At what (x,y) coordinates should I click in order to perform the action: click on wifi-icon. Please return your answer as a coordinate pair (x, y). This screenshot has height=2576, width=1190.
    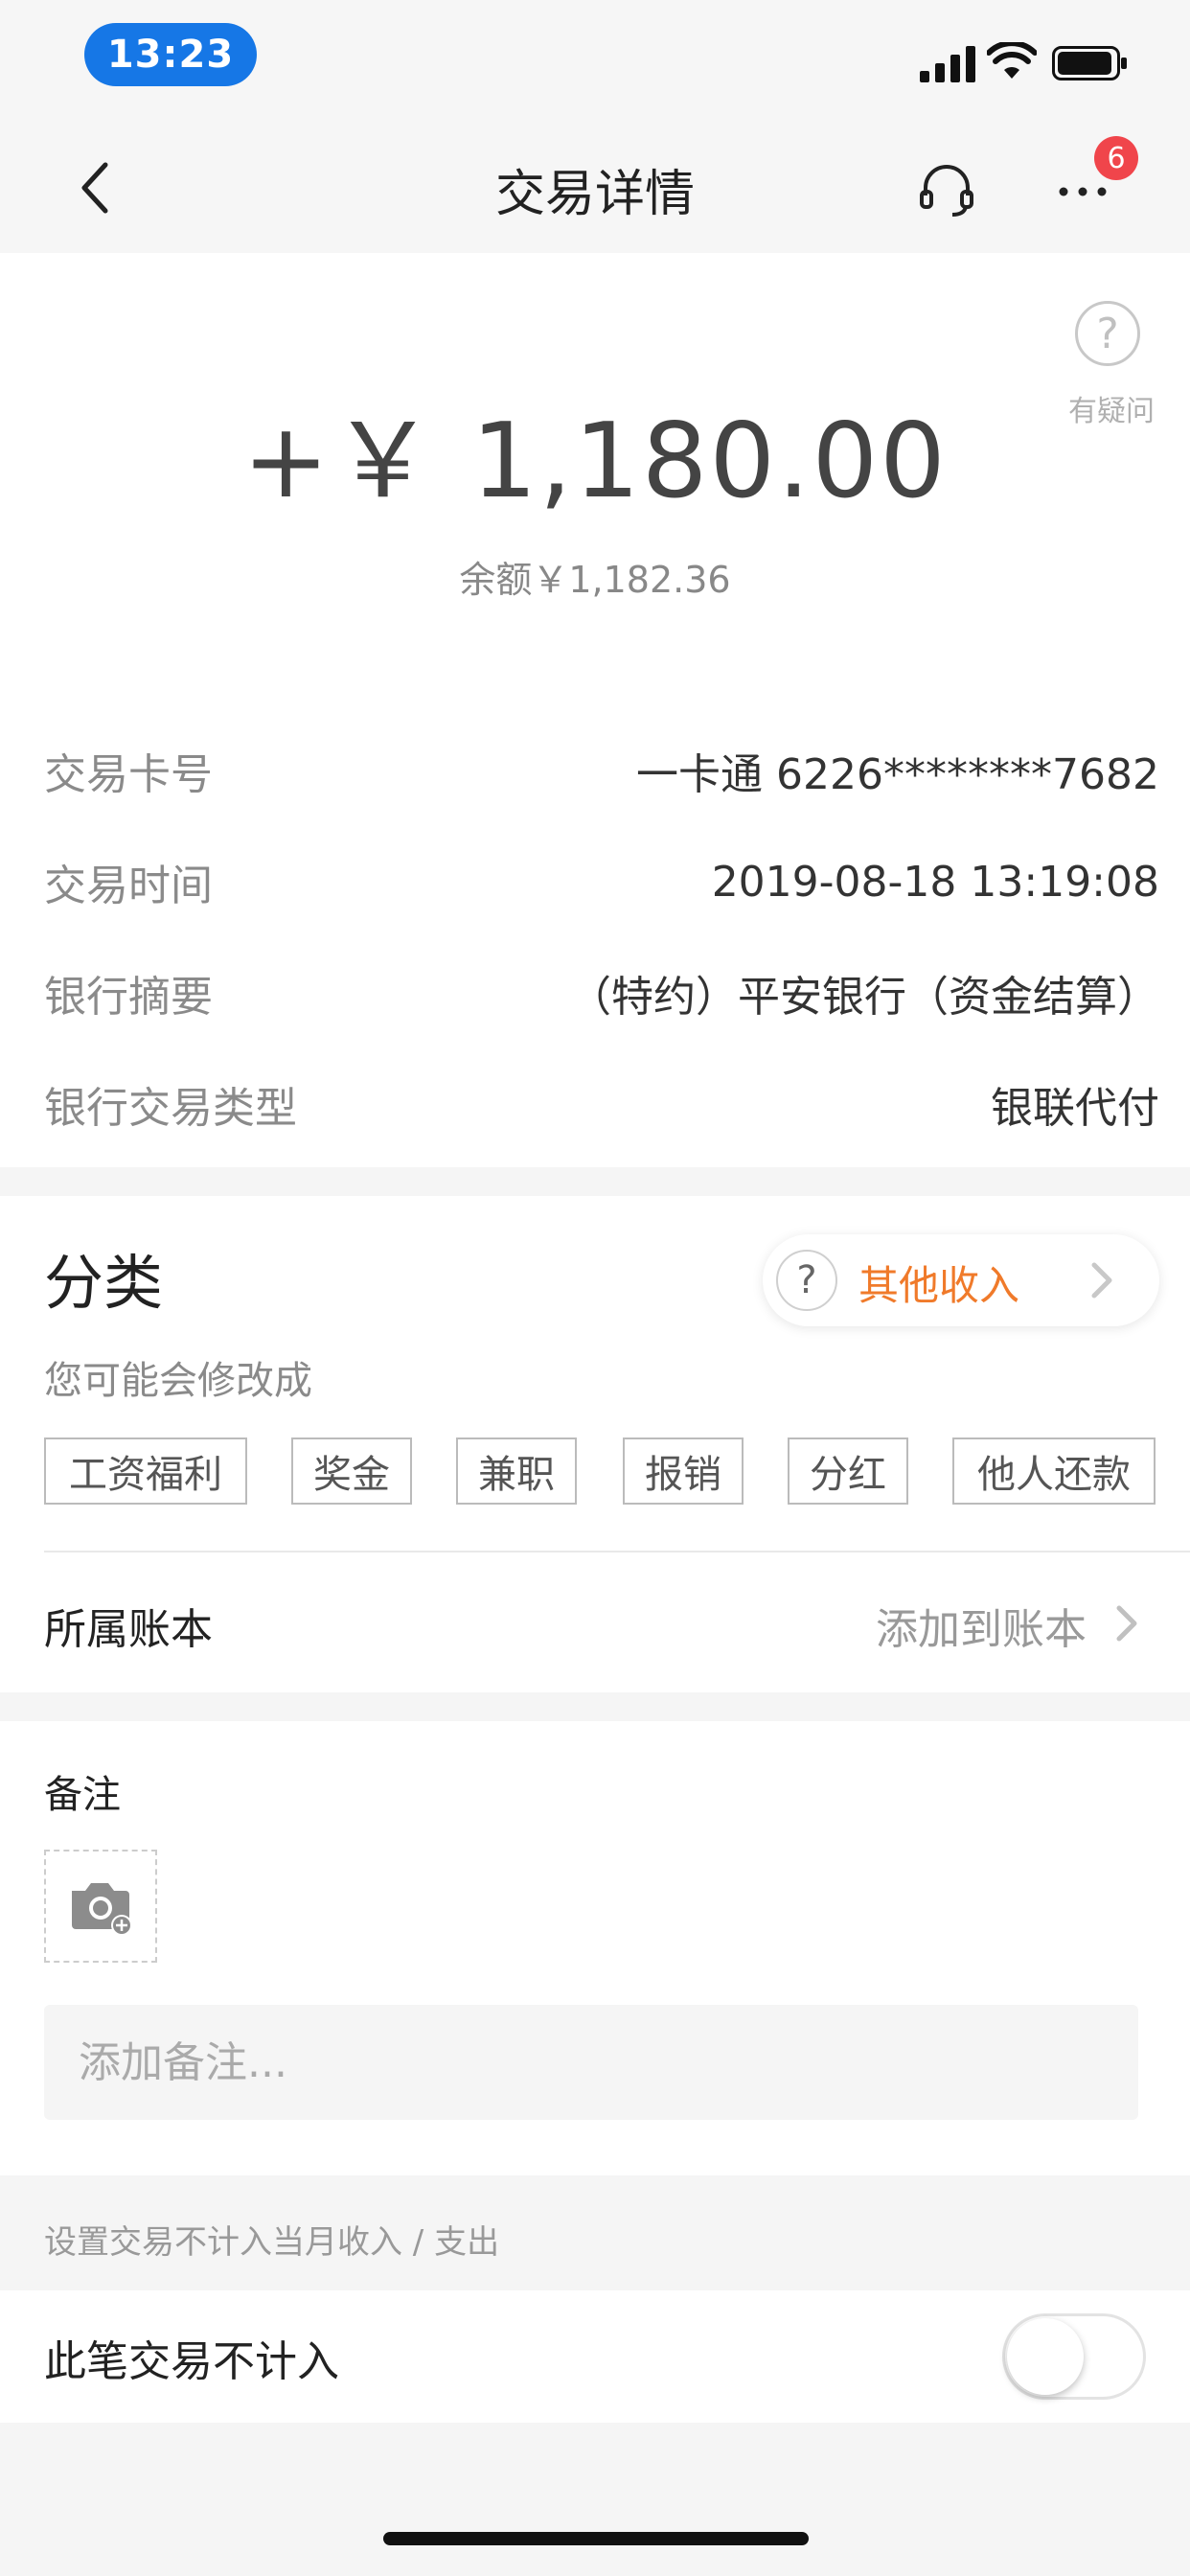
    Looking at the image, I should click on (1012, 60).